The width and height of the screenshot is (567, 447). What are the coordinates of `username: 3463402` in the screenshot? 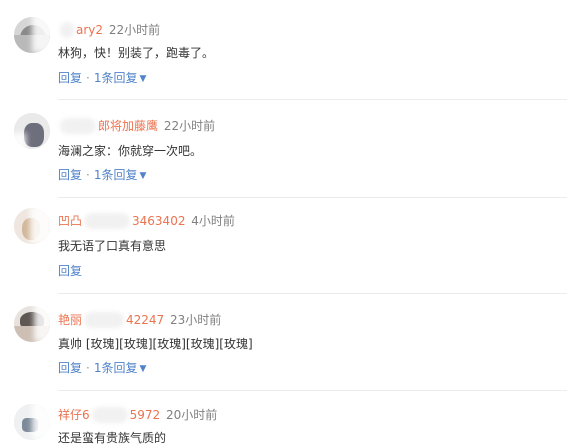 It's located at (158, 221).